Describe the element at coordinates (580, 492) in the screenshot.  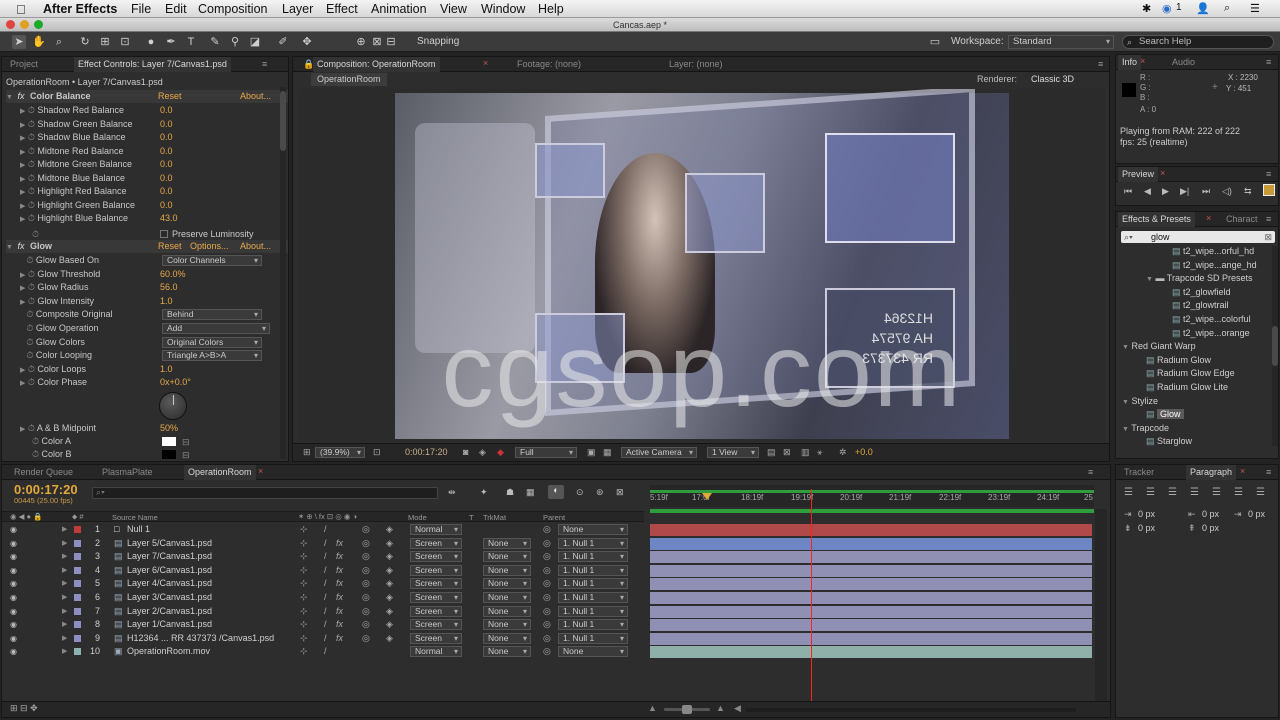
I see `graph-editor-icon: ⊙` at that location.